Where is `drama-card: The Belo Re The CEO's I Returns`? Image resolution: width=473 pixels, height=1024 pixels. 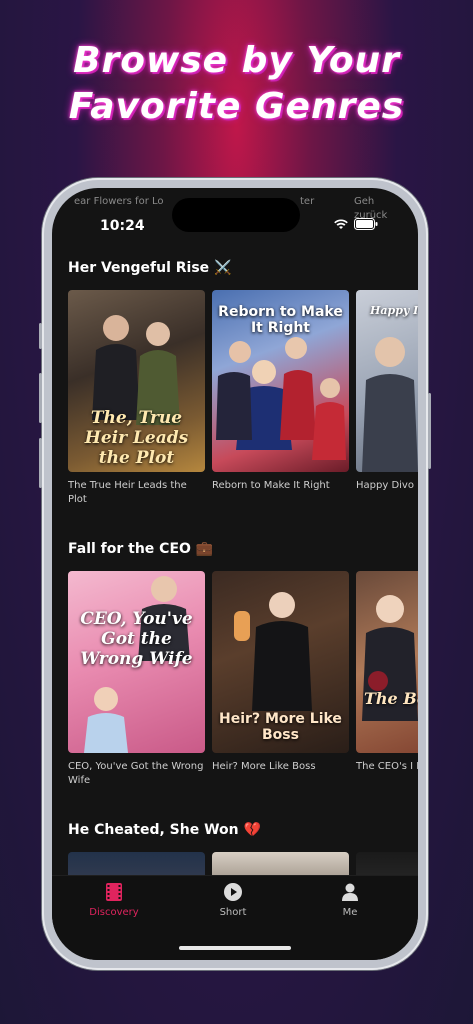 drama-card: The Belo Re The CEO's I Returns is located at coordinates (387, 679).